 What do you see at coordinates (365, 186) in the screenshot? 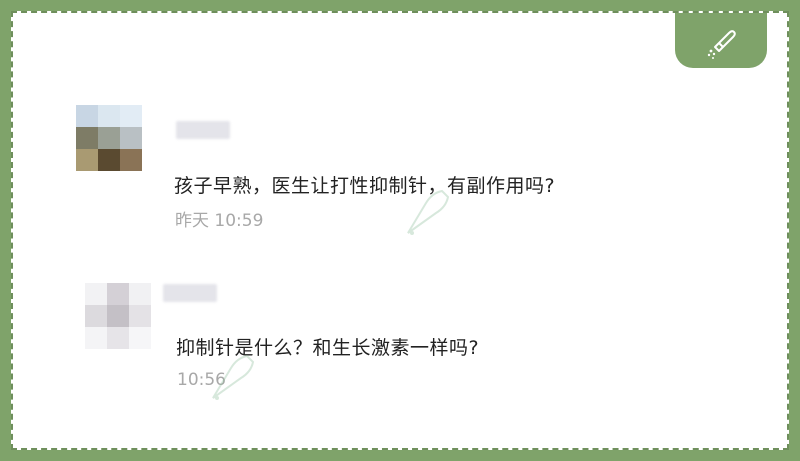
I see `message-text: 孩子早熟，医生让打性抑制针，有副作用吗?` at bounding box center [365, 186].